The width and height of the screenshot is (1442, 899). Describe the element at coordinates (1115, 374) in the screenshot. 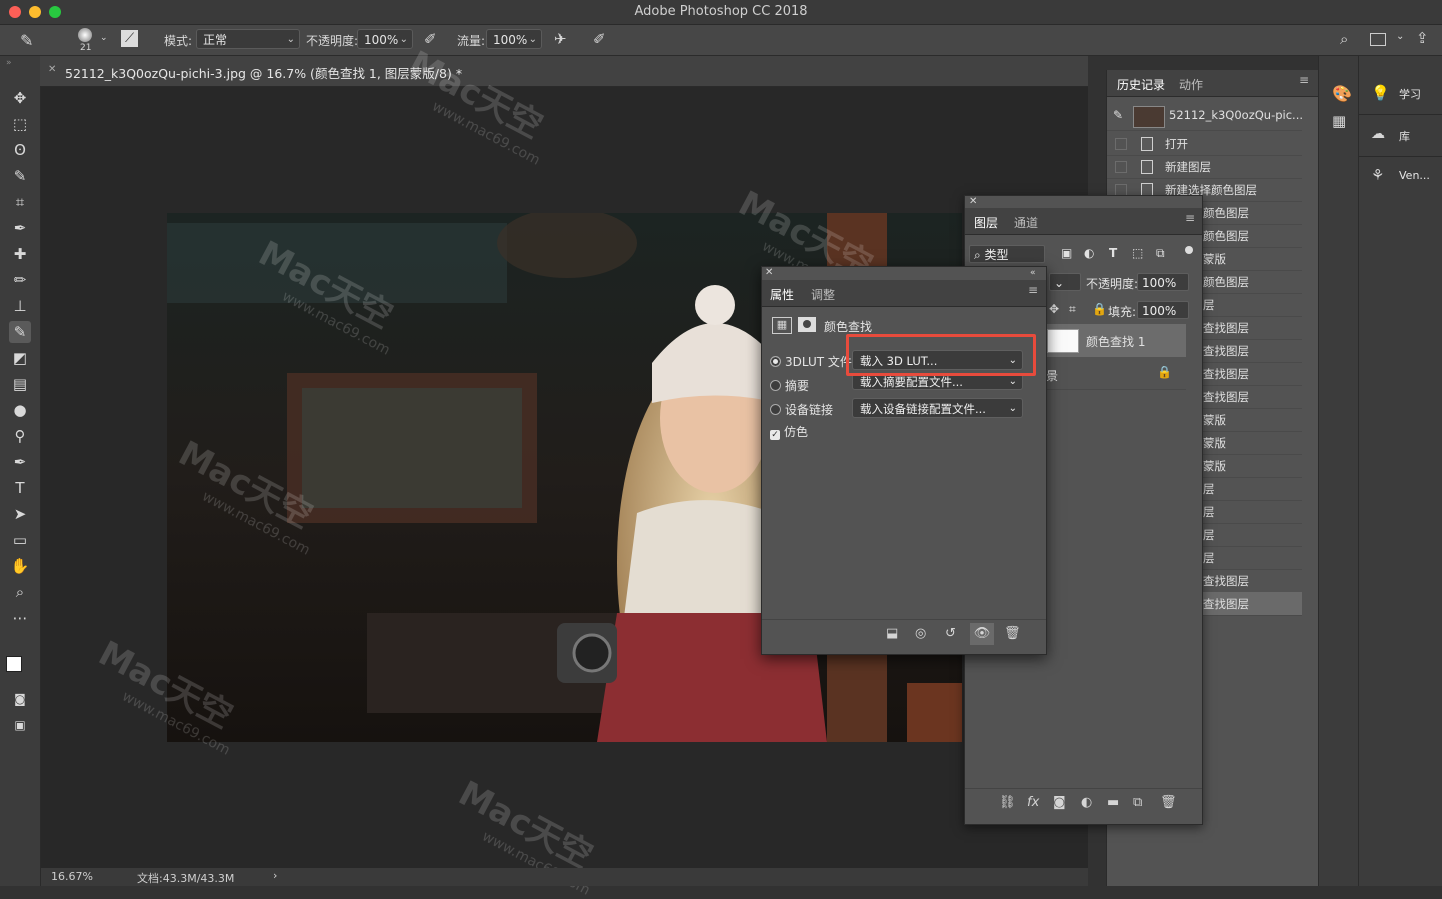

I see `layer-row-background: 景 🔒` at that location.